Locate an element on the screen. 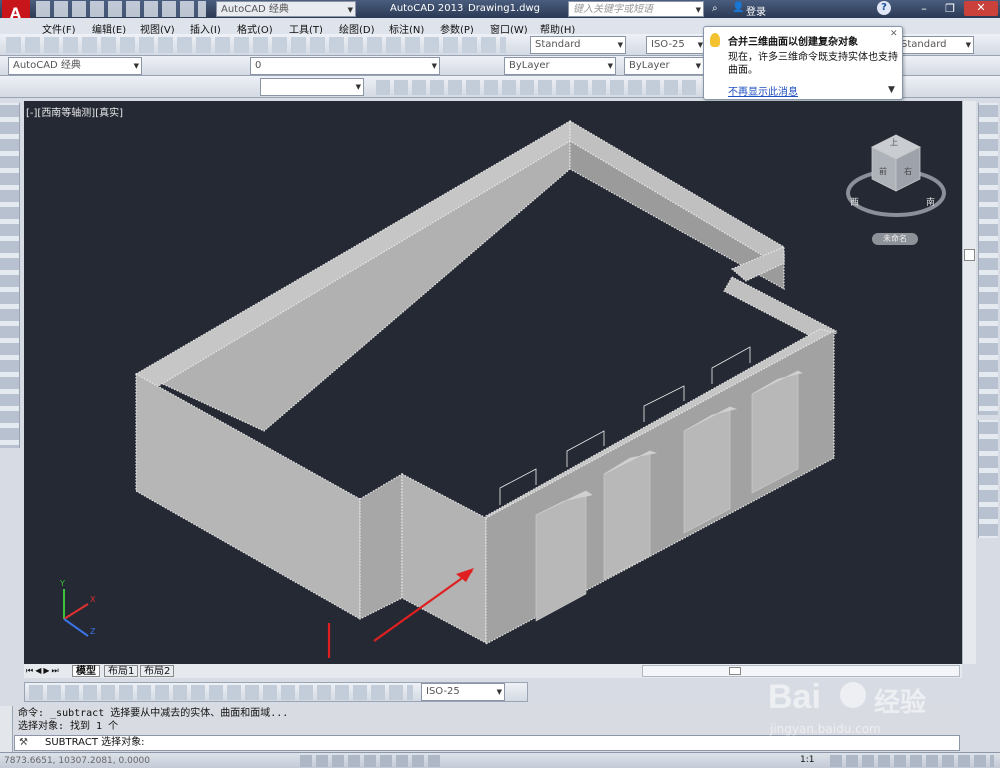 The width and height of the screenshot is (1000, 768). text-style-combo: Standard is located at coordinates (578, 45).